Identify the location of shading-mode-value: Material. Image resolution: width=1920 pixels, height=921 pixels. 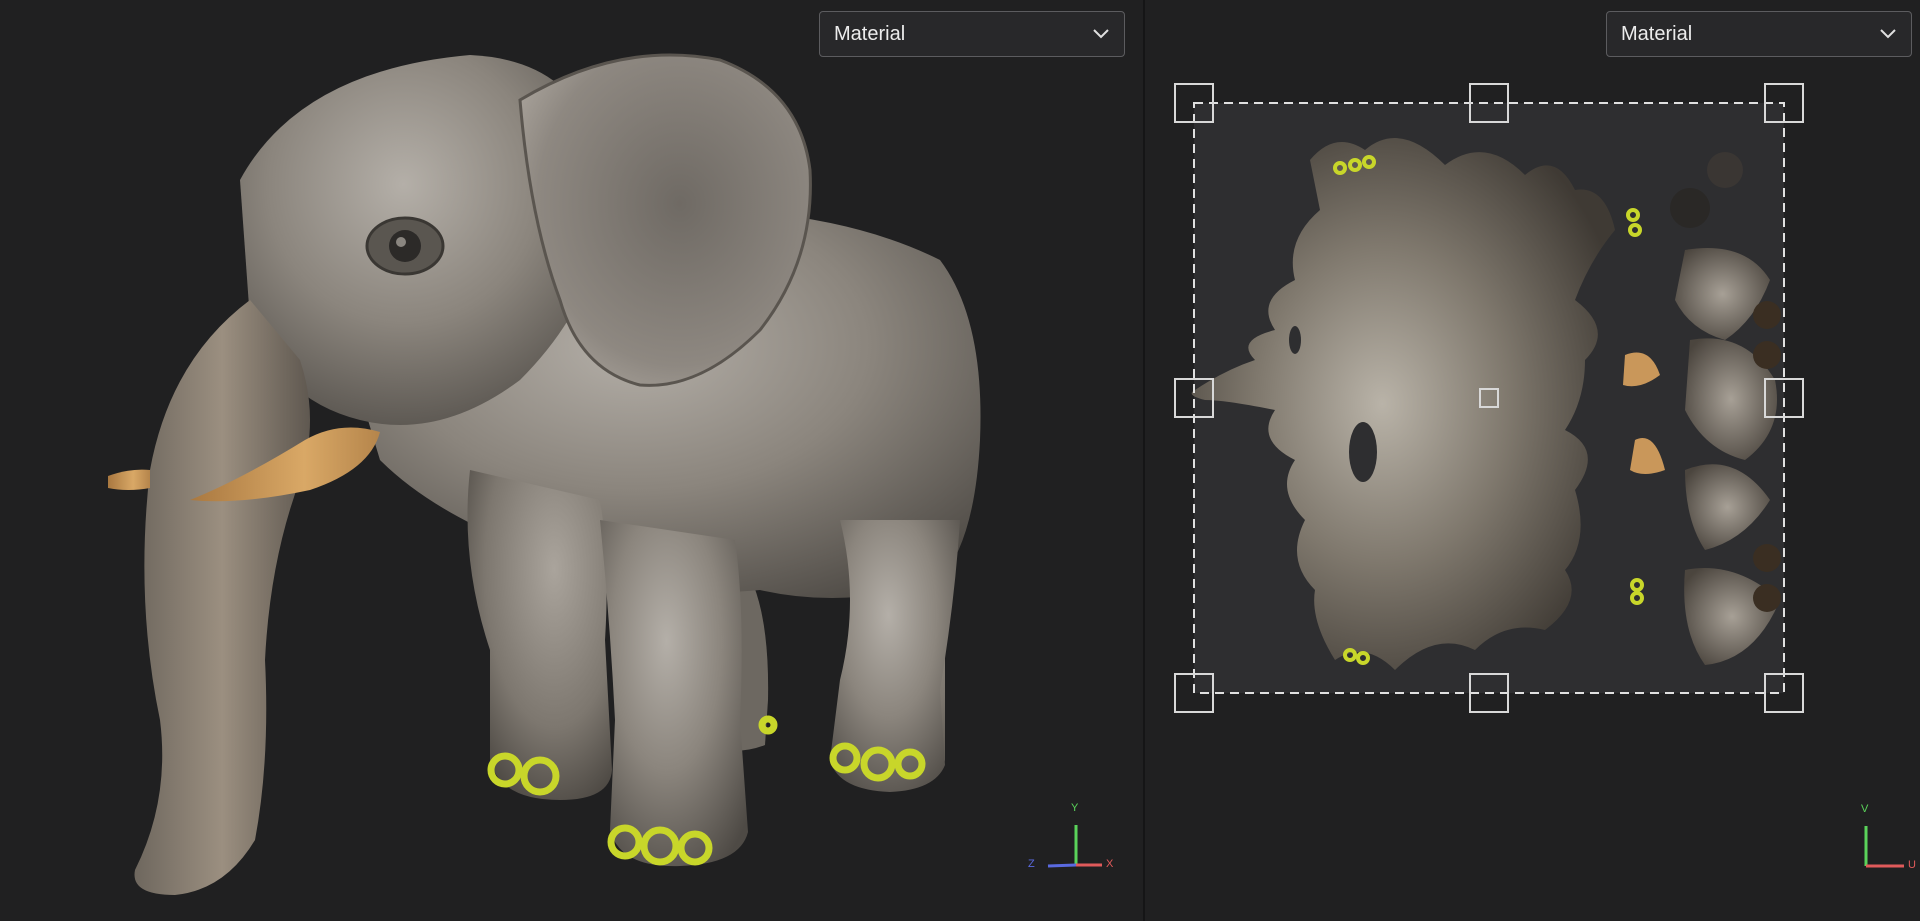
(870, 33).